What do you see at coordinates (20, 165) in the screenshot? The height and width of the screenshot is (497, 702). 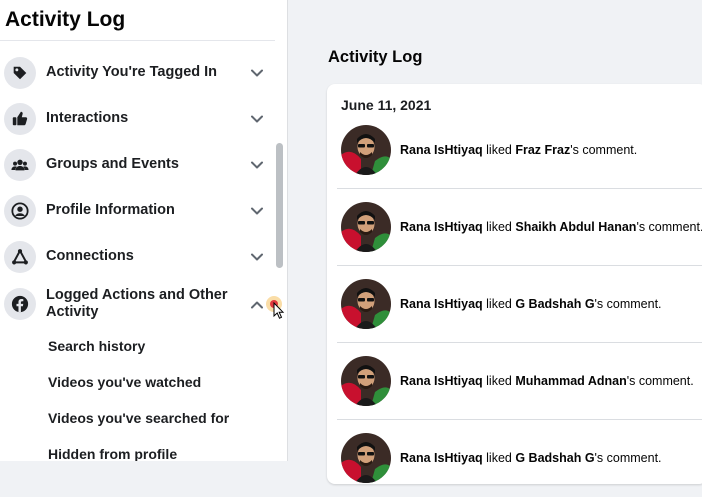 I see `people-icon` at bounding box center [20, 165].